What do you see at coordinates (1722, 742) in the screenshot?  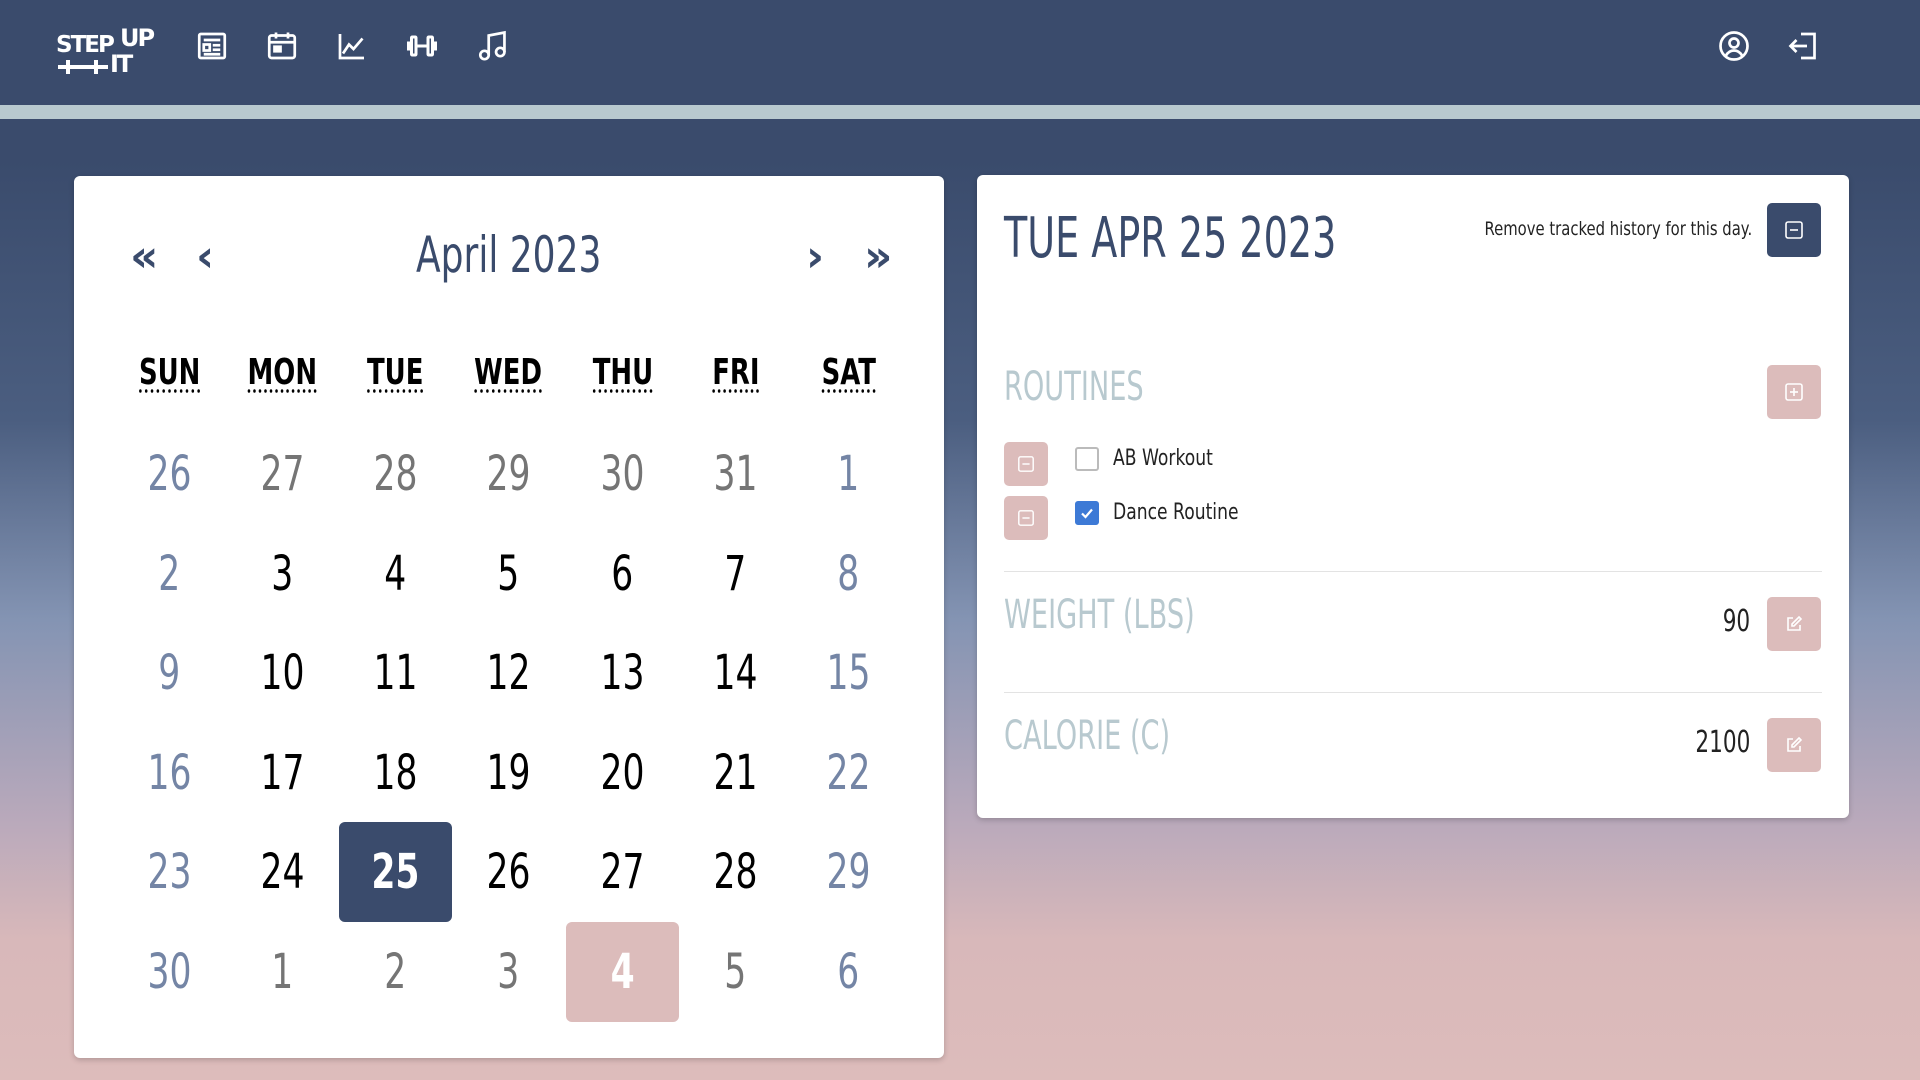 I see `calorie-value: 2100` at bounding box center [1722, 742].